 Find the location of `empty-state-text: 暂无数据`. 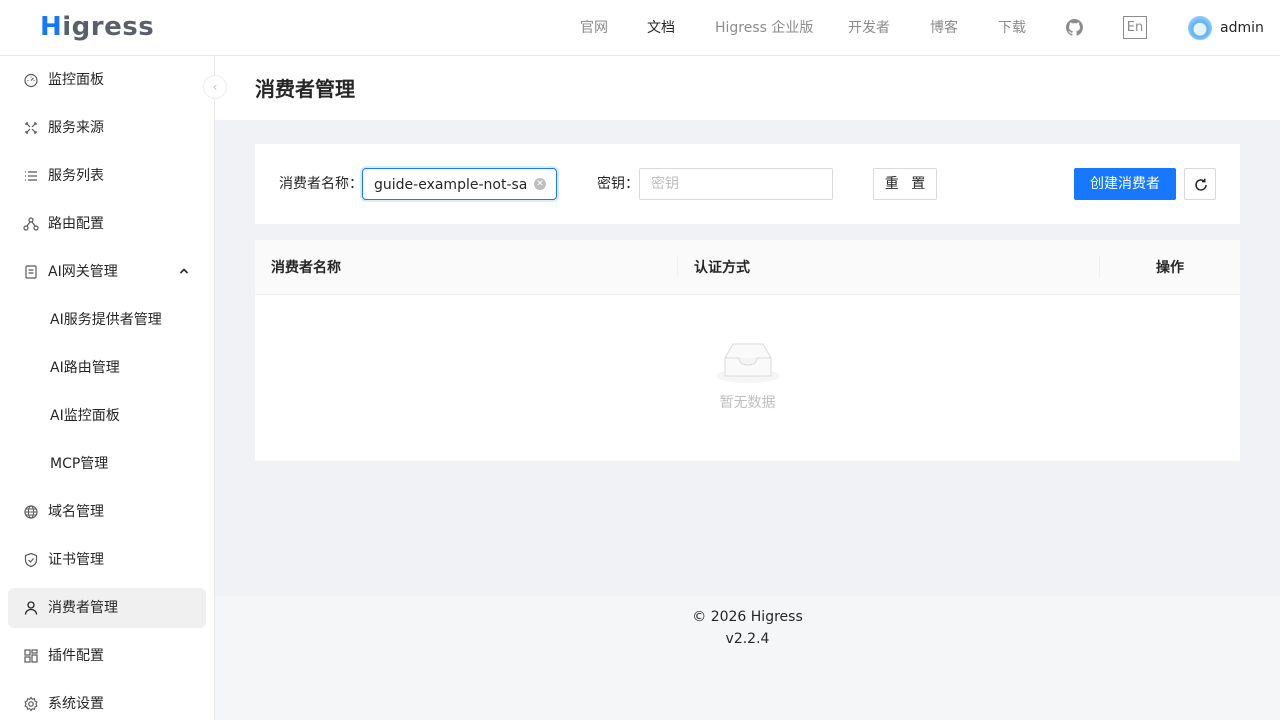

empty-state-text: 暂无数据 is located at coordinates (747, 403).